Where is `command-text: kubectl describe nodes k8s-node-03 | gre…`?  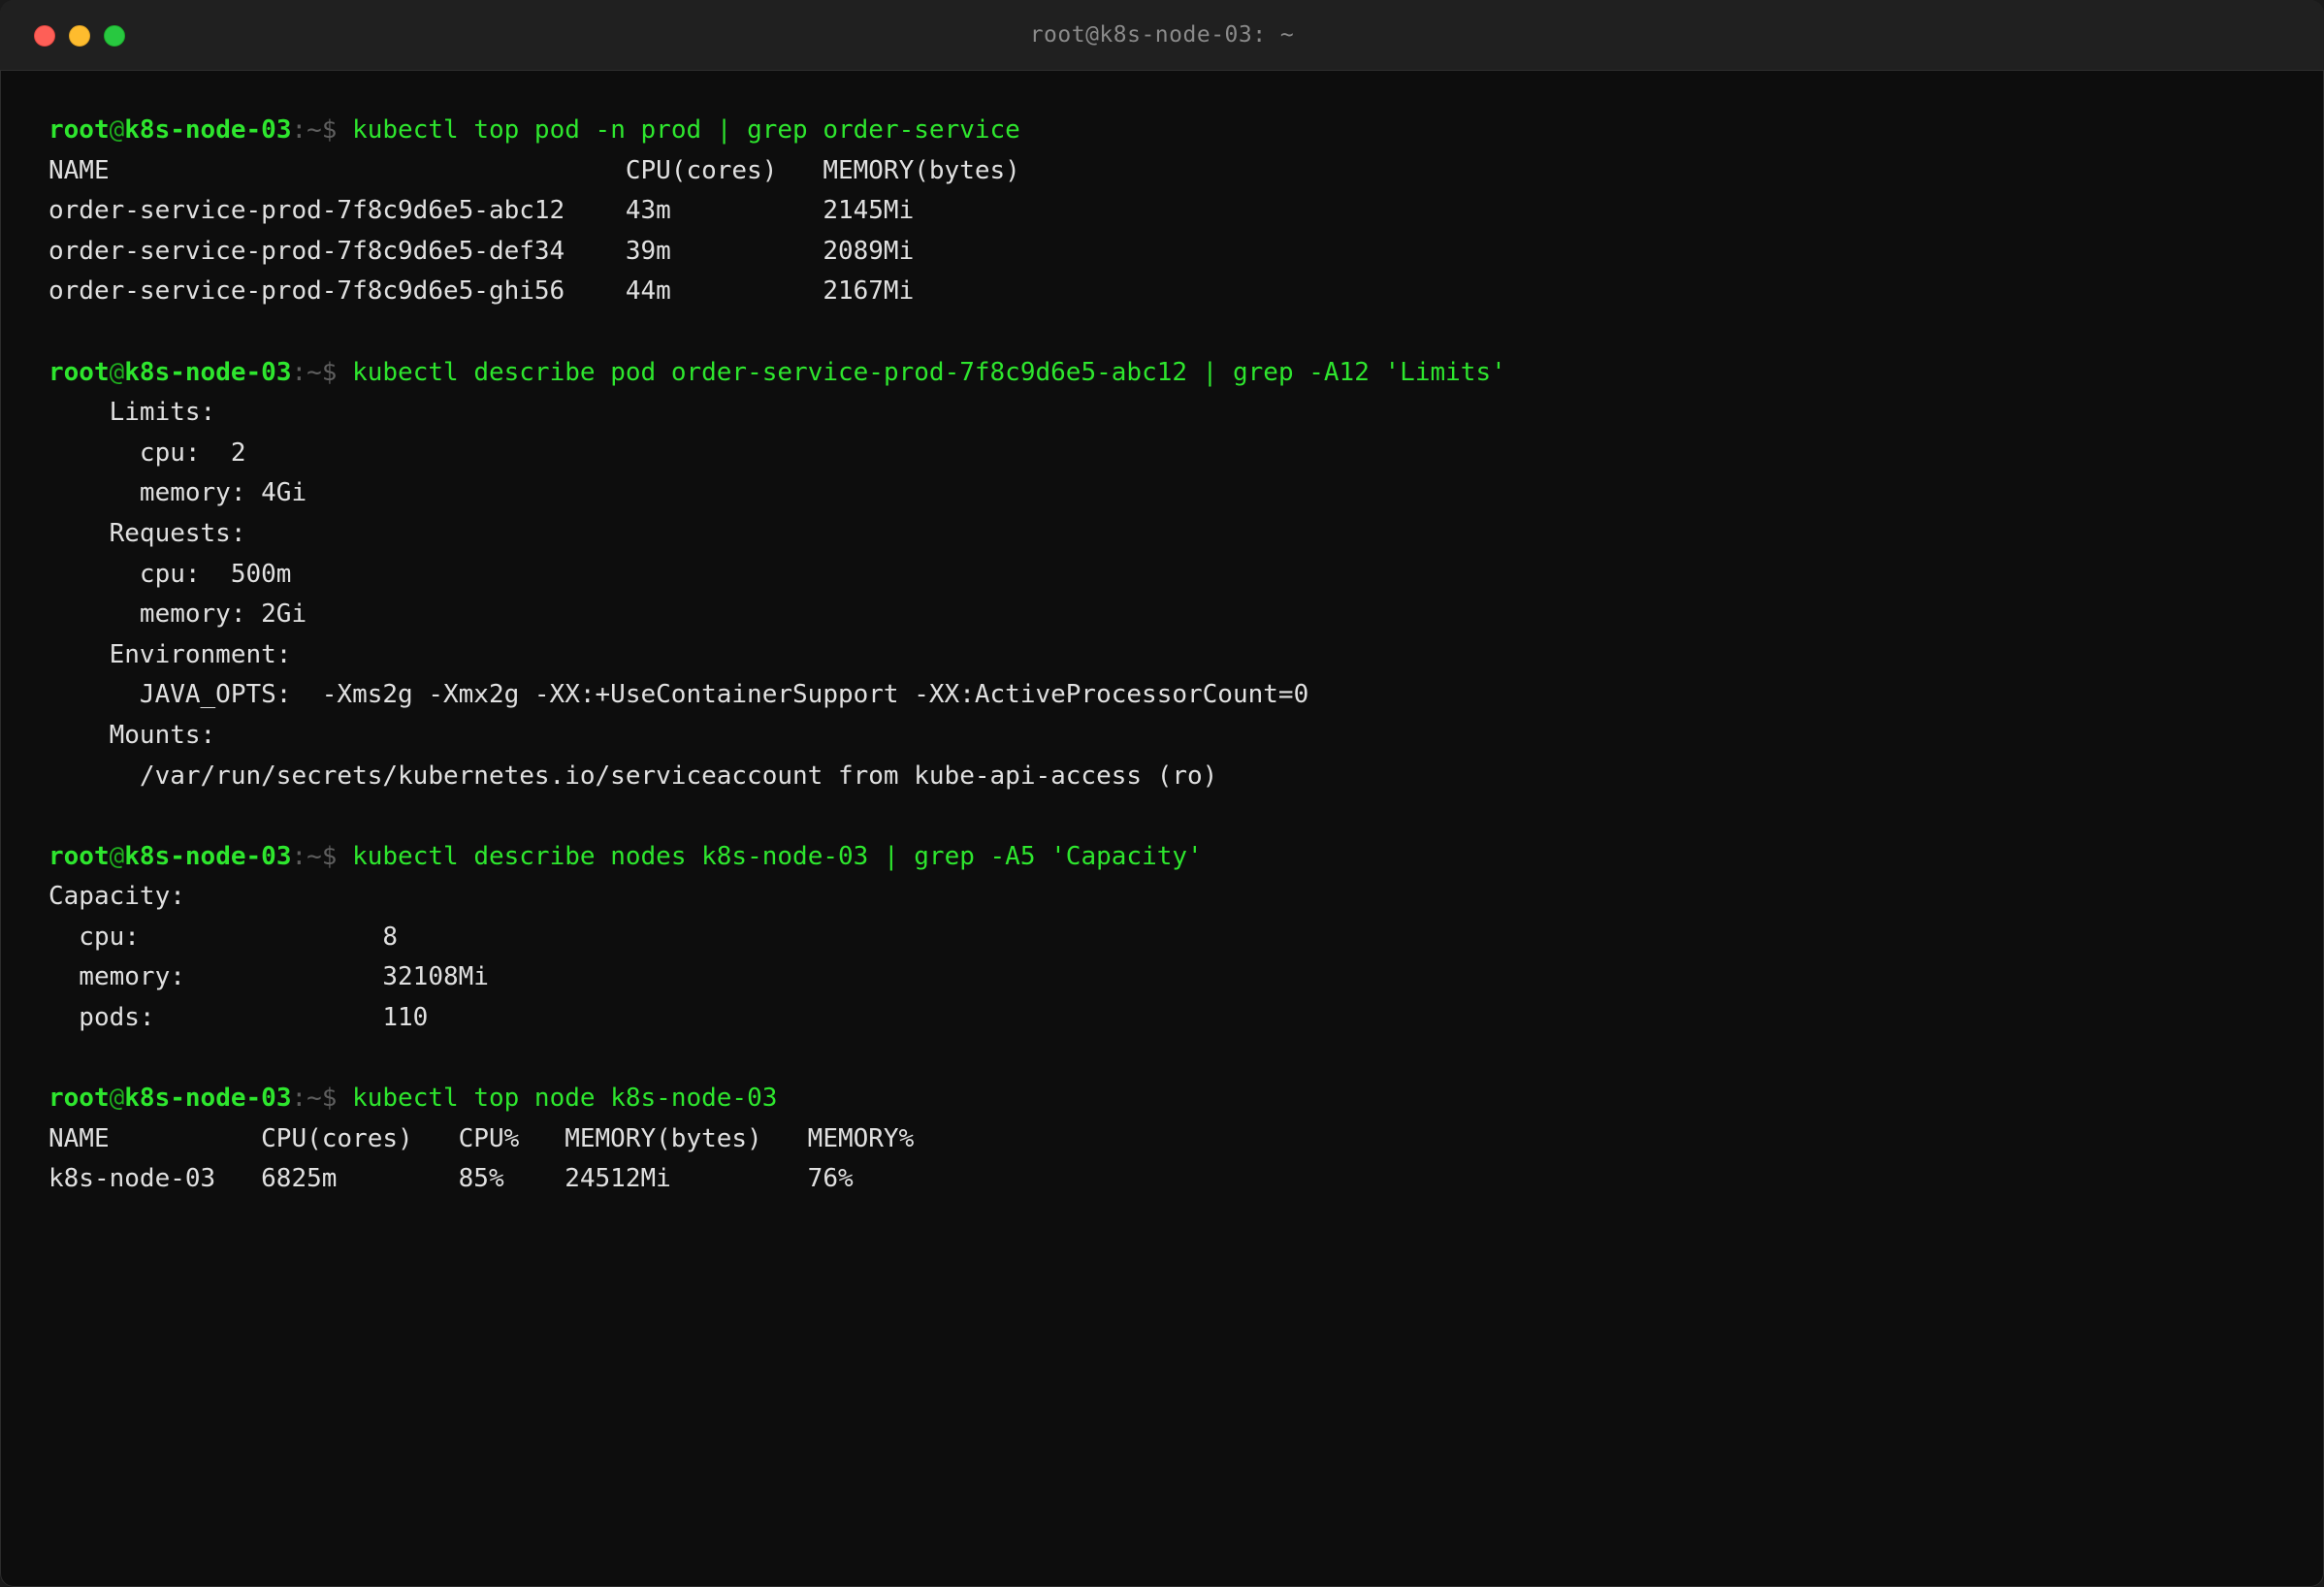 command-text: kubectl describe nodes k8s-node-03 | gre… is located at coordinates (777, 856).